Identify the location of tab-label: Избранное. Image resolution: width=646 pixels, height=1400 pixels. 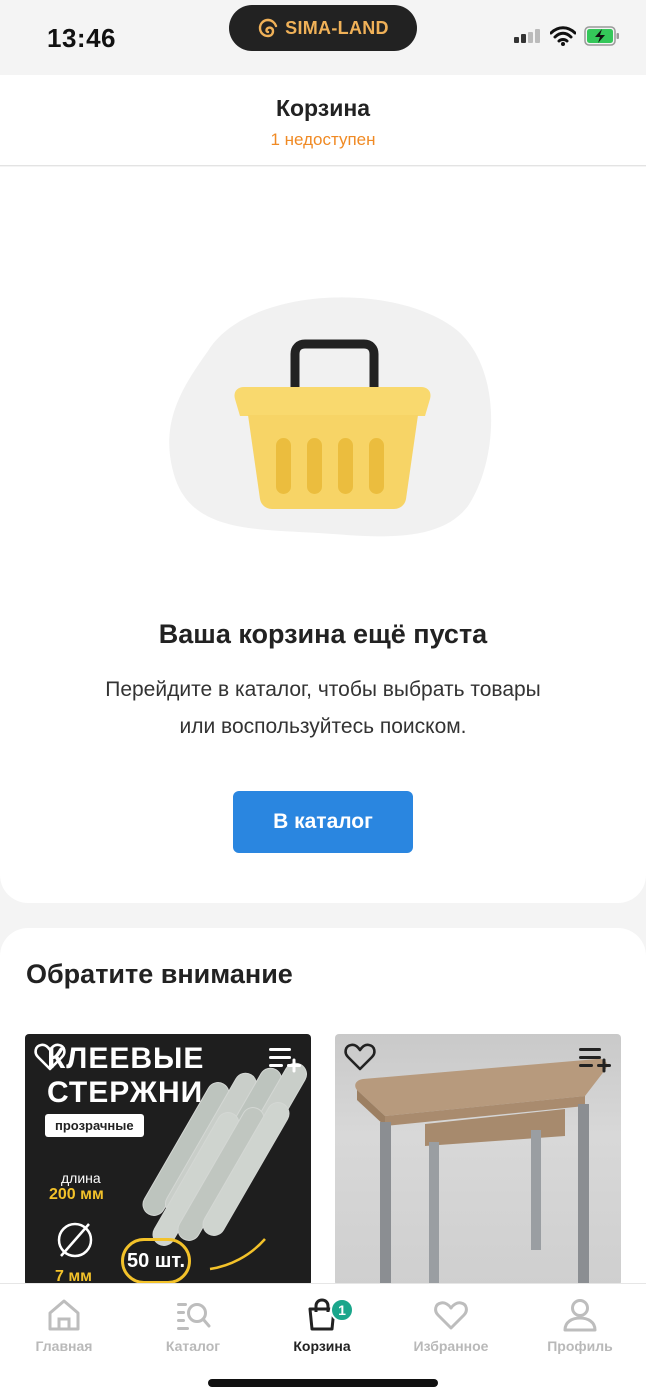
(451, 1346).